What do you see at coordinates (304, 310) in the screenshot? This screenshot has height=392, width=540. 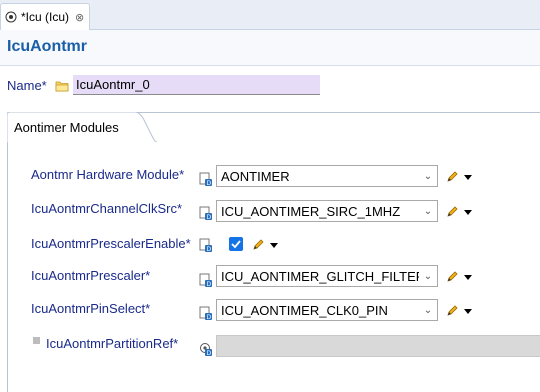 I see `pin-select-value: ICU_AONTIMER_CLK0_PIN` at bounding box center [304, 310].